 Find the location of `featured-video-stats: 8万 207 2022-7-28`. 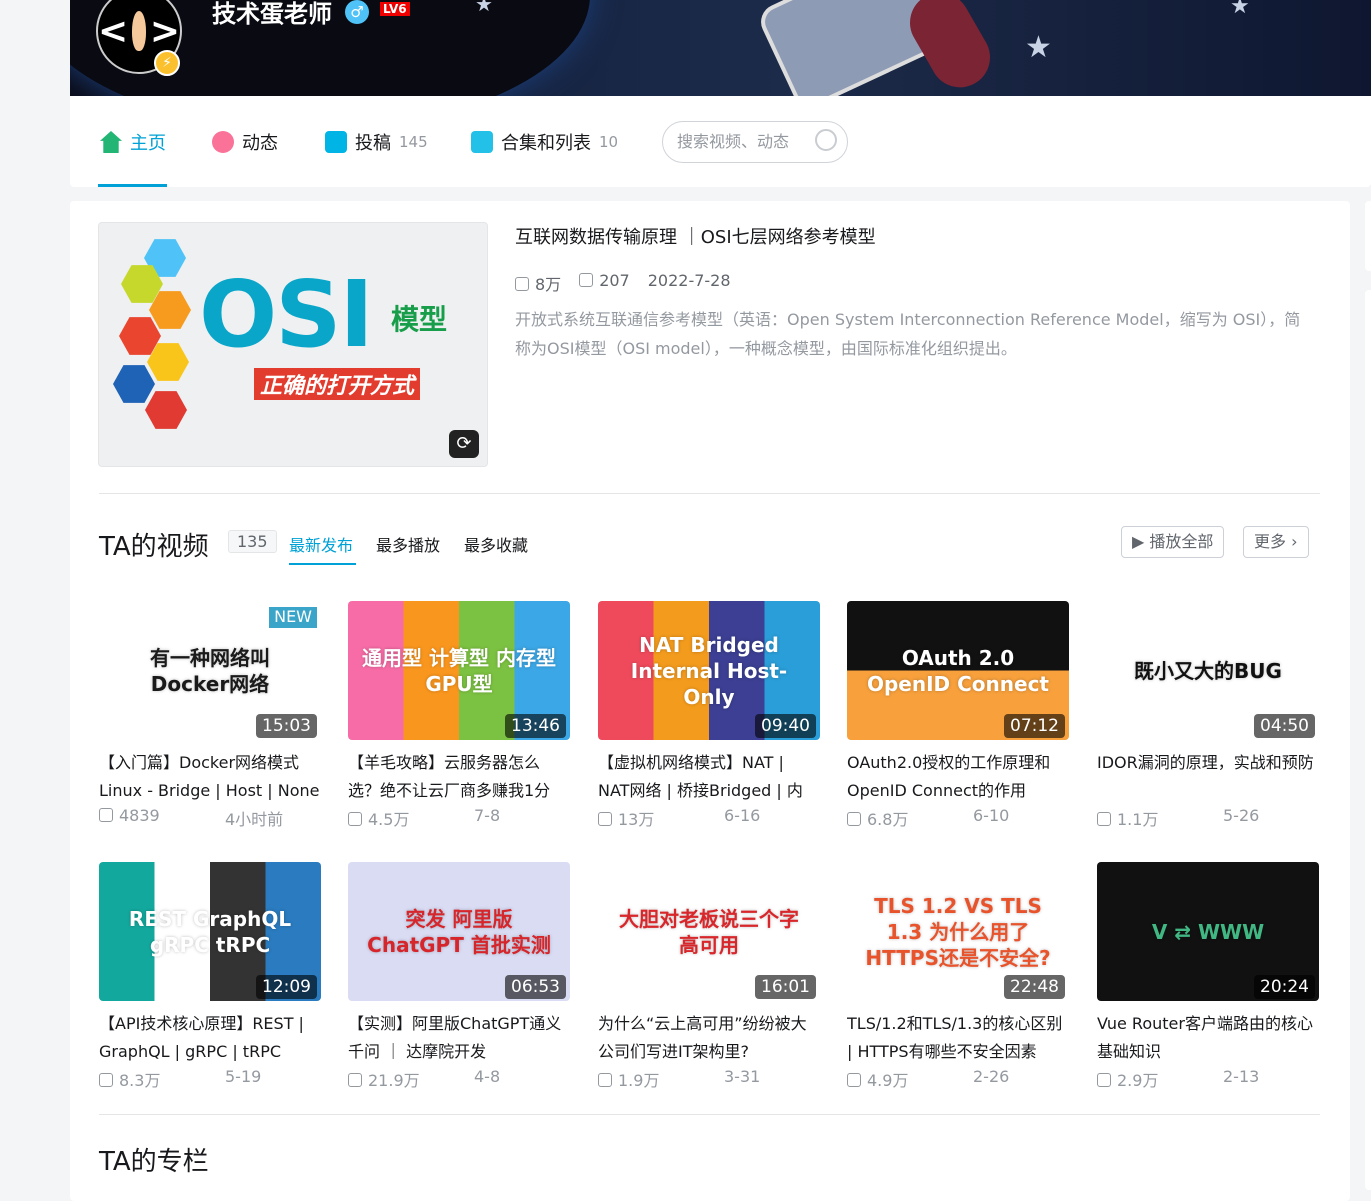

featured-video-stats: 8万 207 2022-7-28 is located at coordinates (623, 283).